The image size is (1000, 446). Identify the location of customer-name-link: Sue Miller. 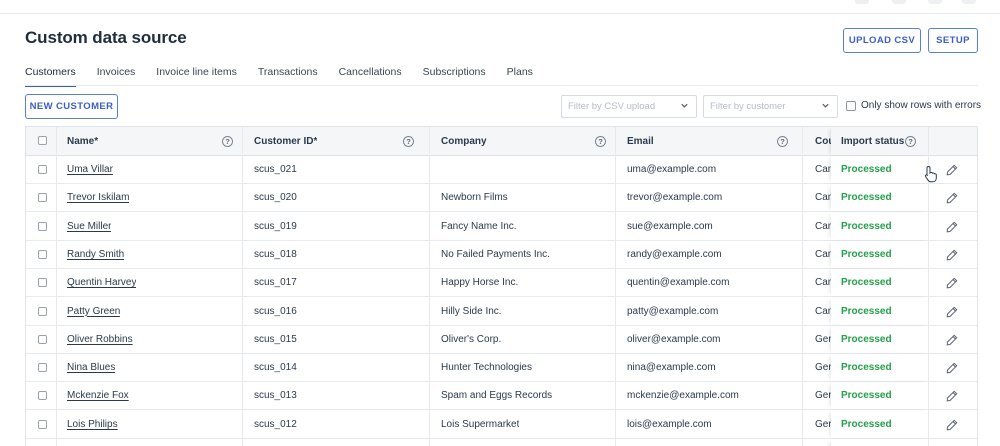
(89, 226).